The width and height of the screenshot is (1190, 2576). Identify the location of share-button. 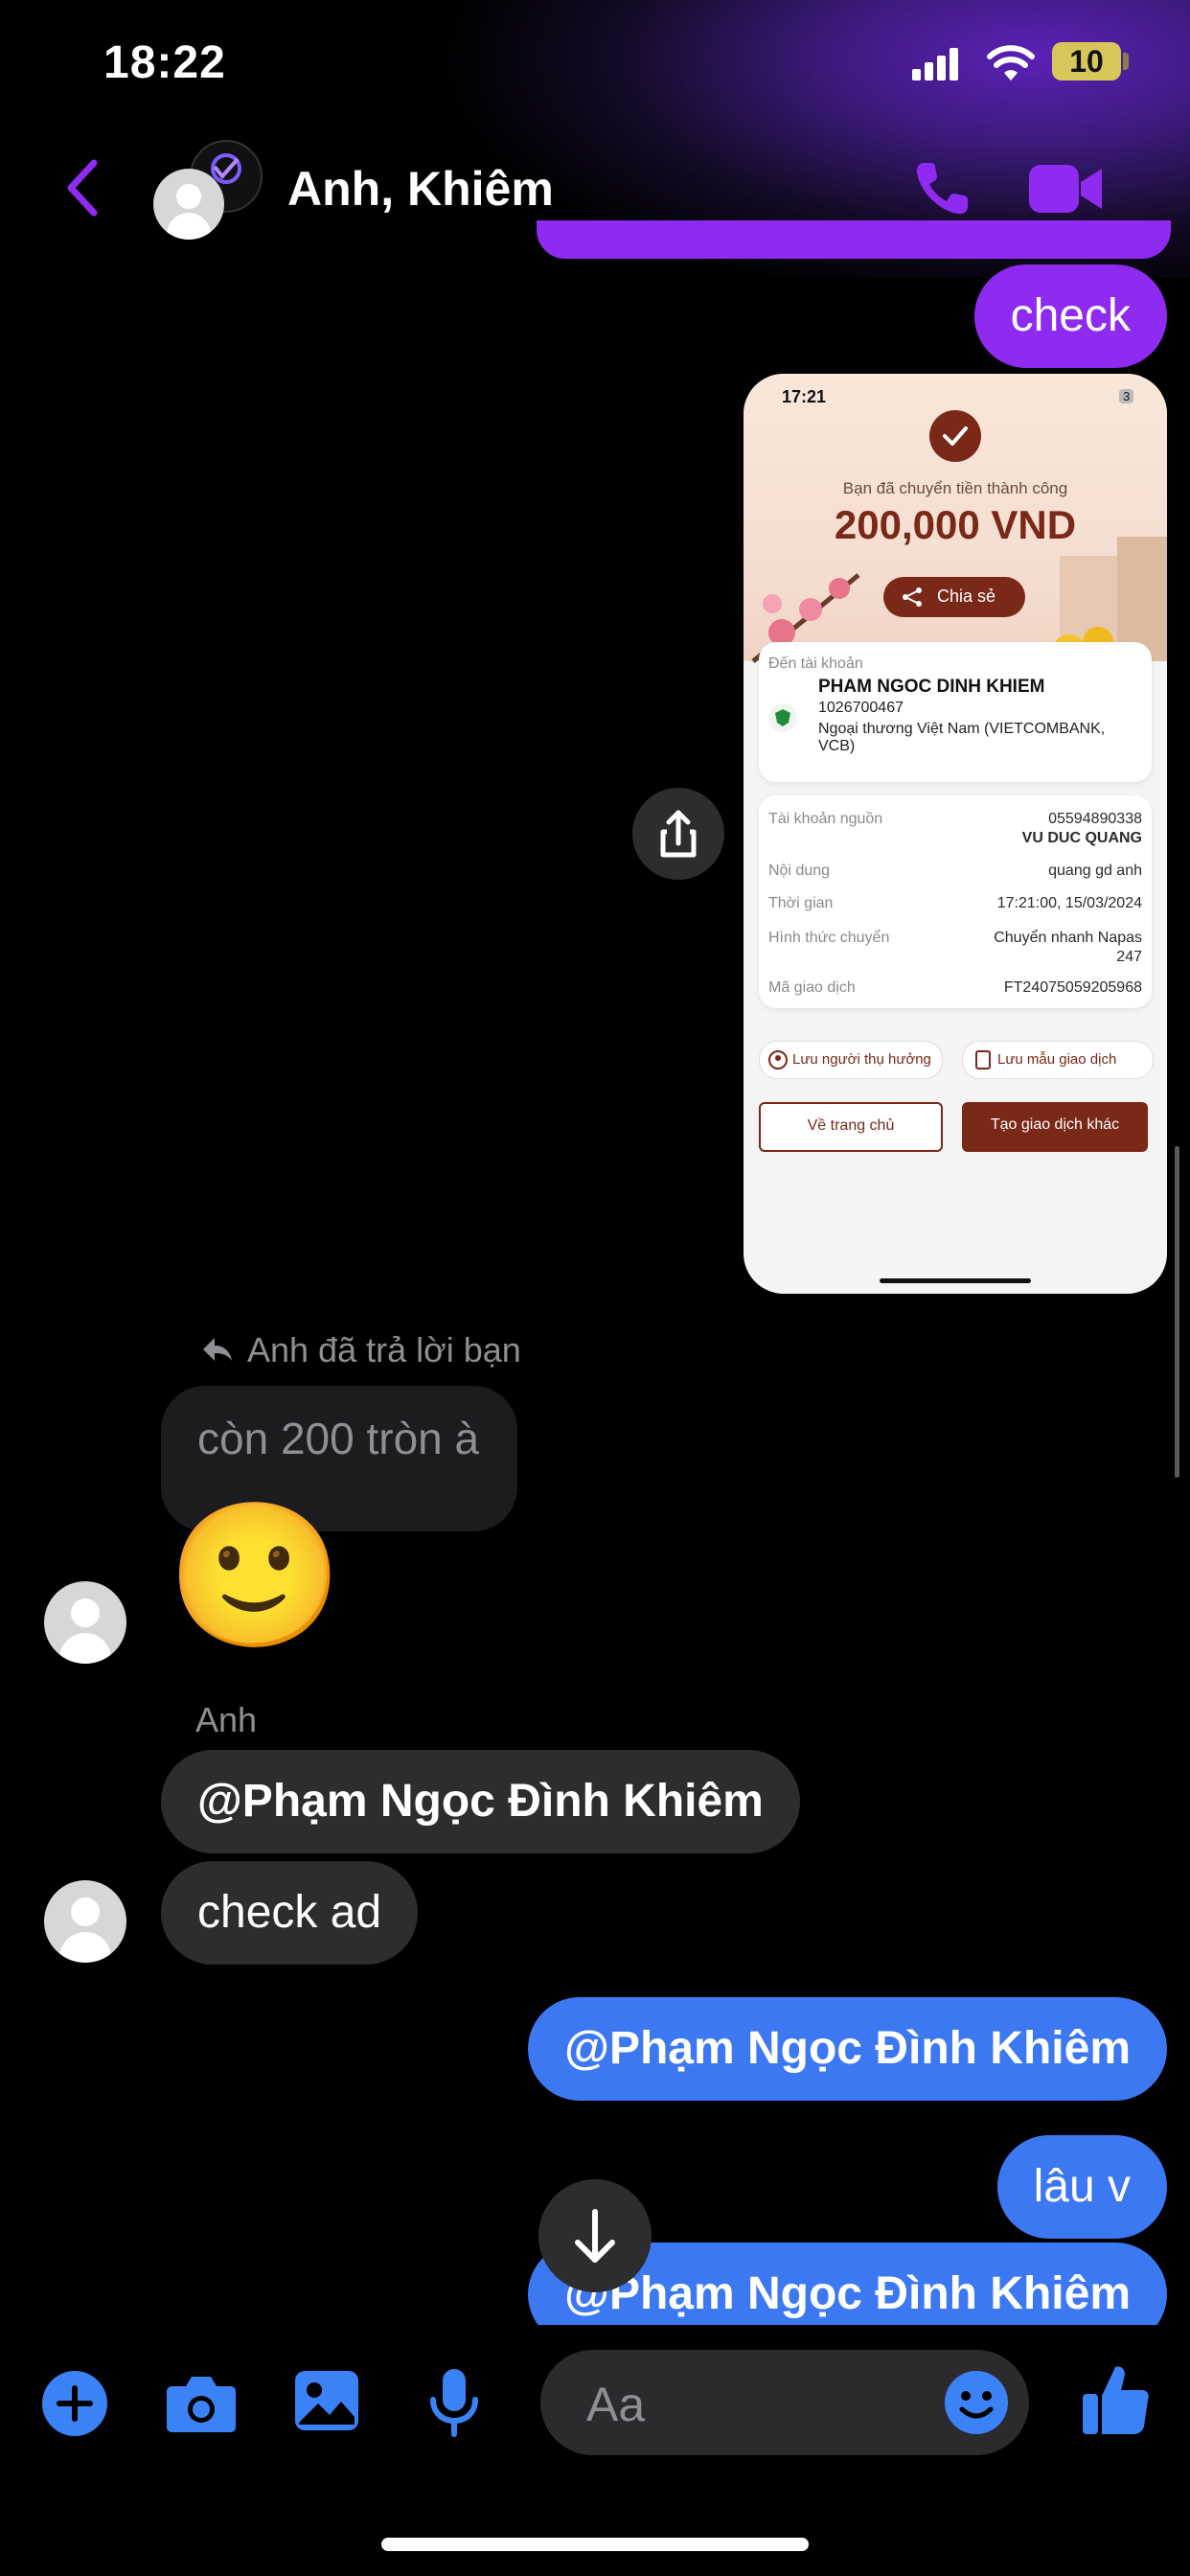
(678, 834).